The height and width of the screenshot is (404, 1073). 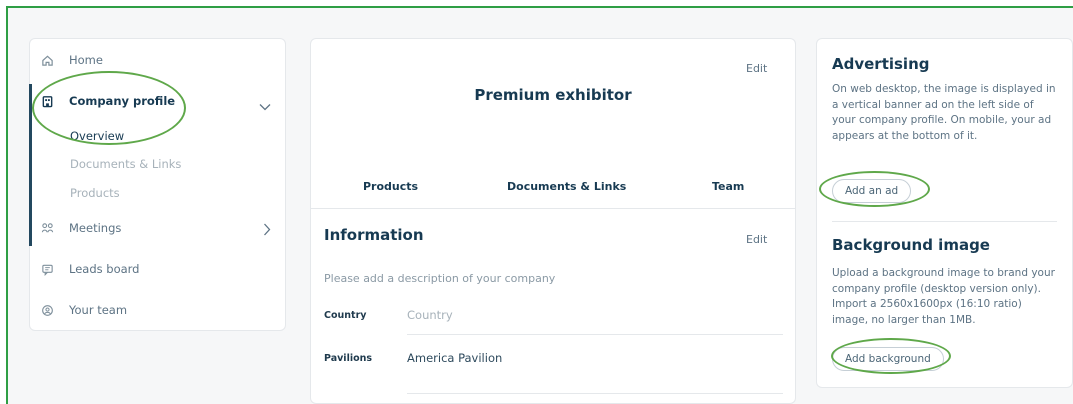 I want to click on building-icon, so click(x=47, y=101).